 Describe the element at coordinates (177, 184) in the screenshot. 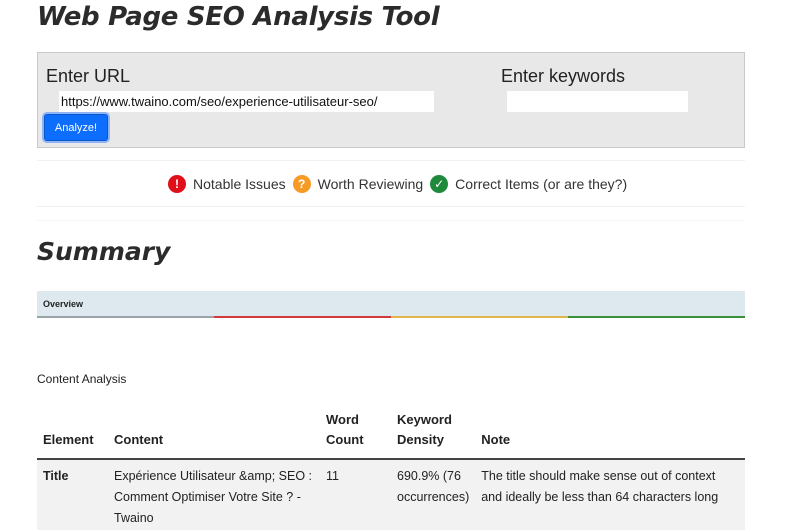

I see `notable-issues-icon: !` at that location.